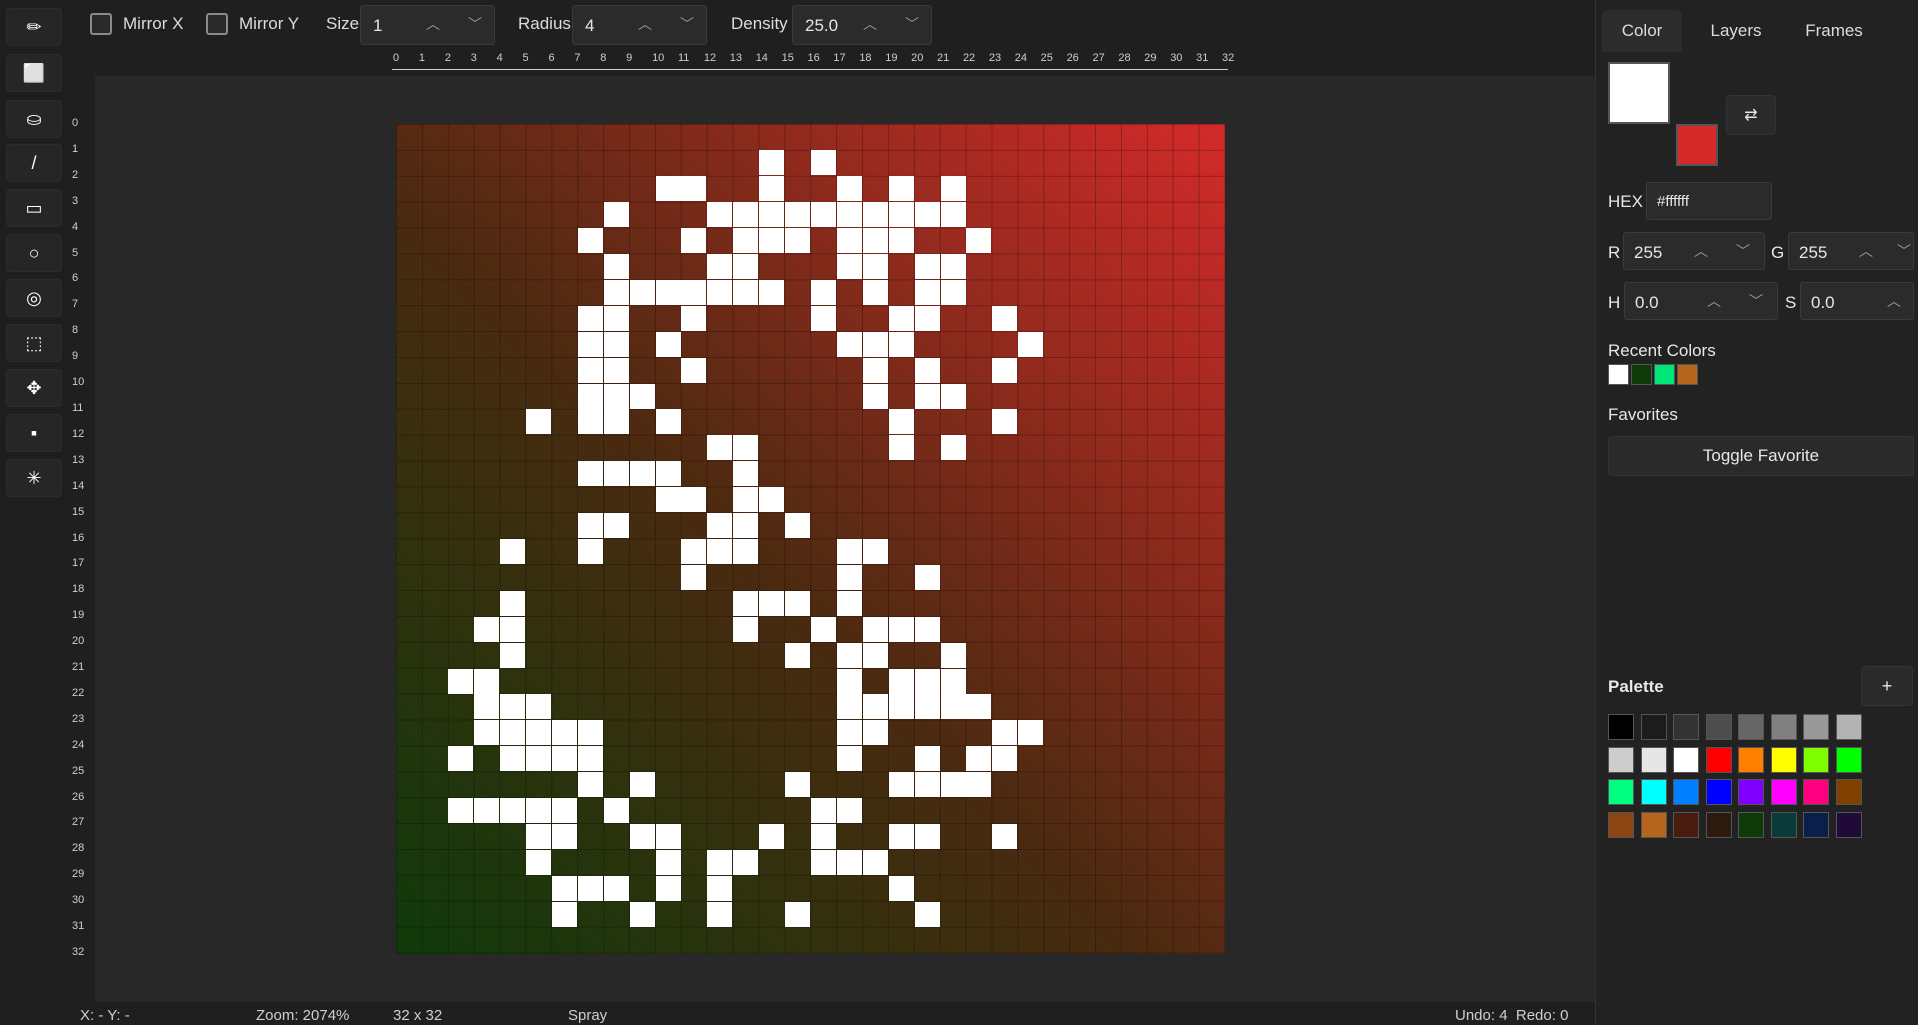 This screenshot has height=1025, width=1918. What do you see at coordinates (1639, 93) in the screenshot?
I see `primary-color-swatch` at bounding box center [1639, 93].